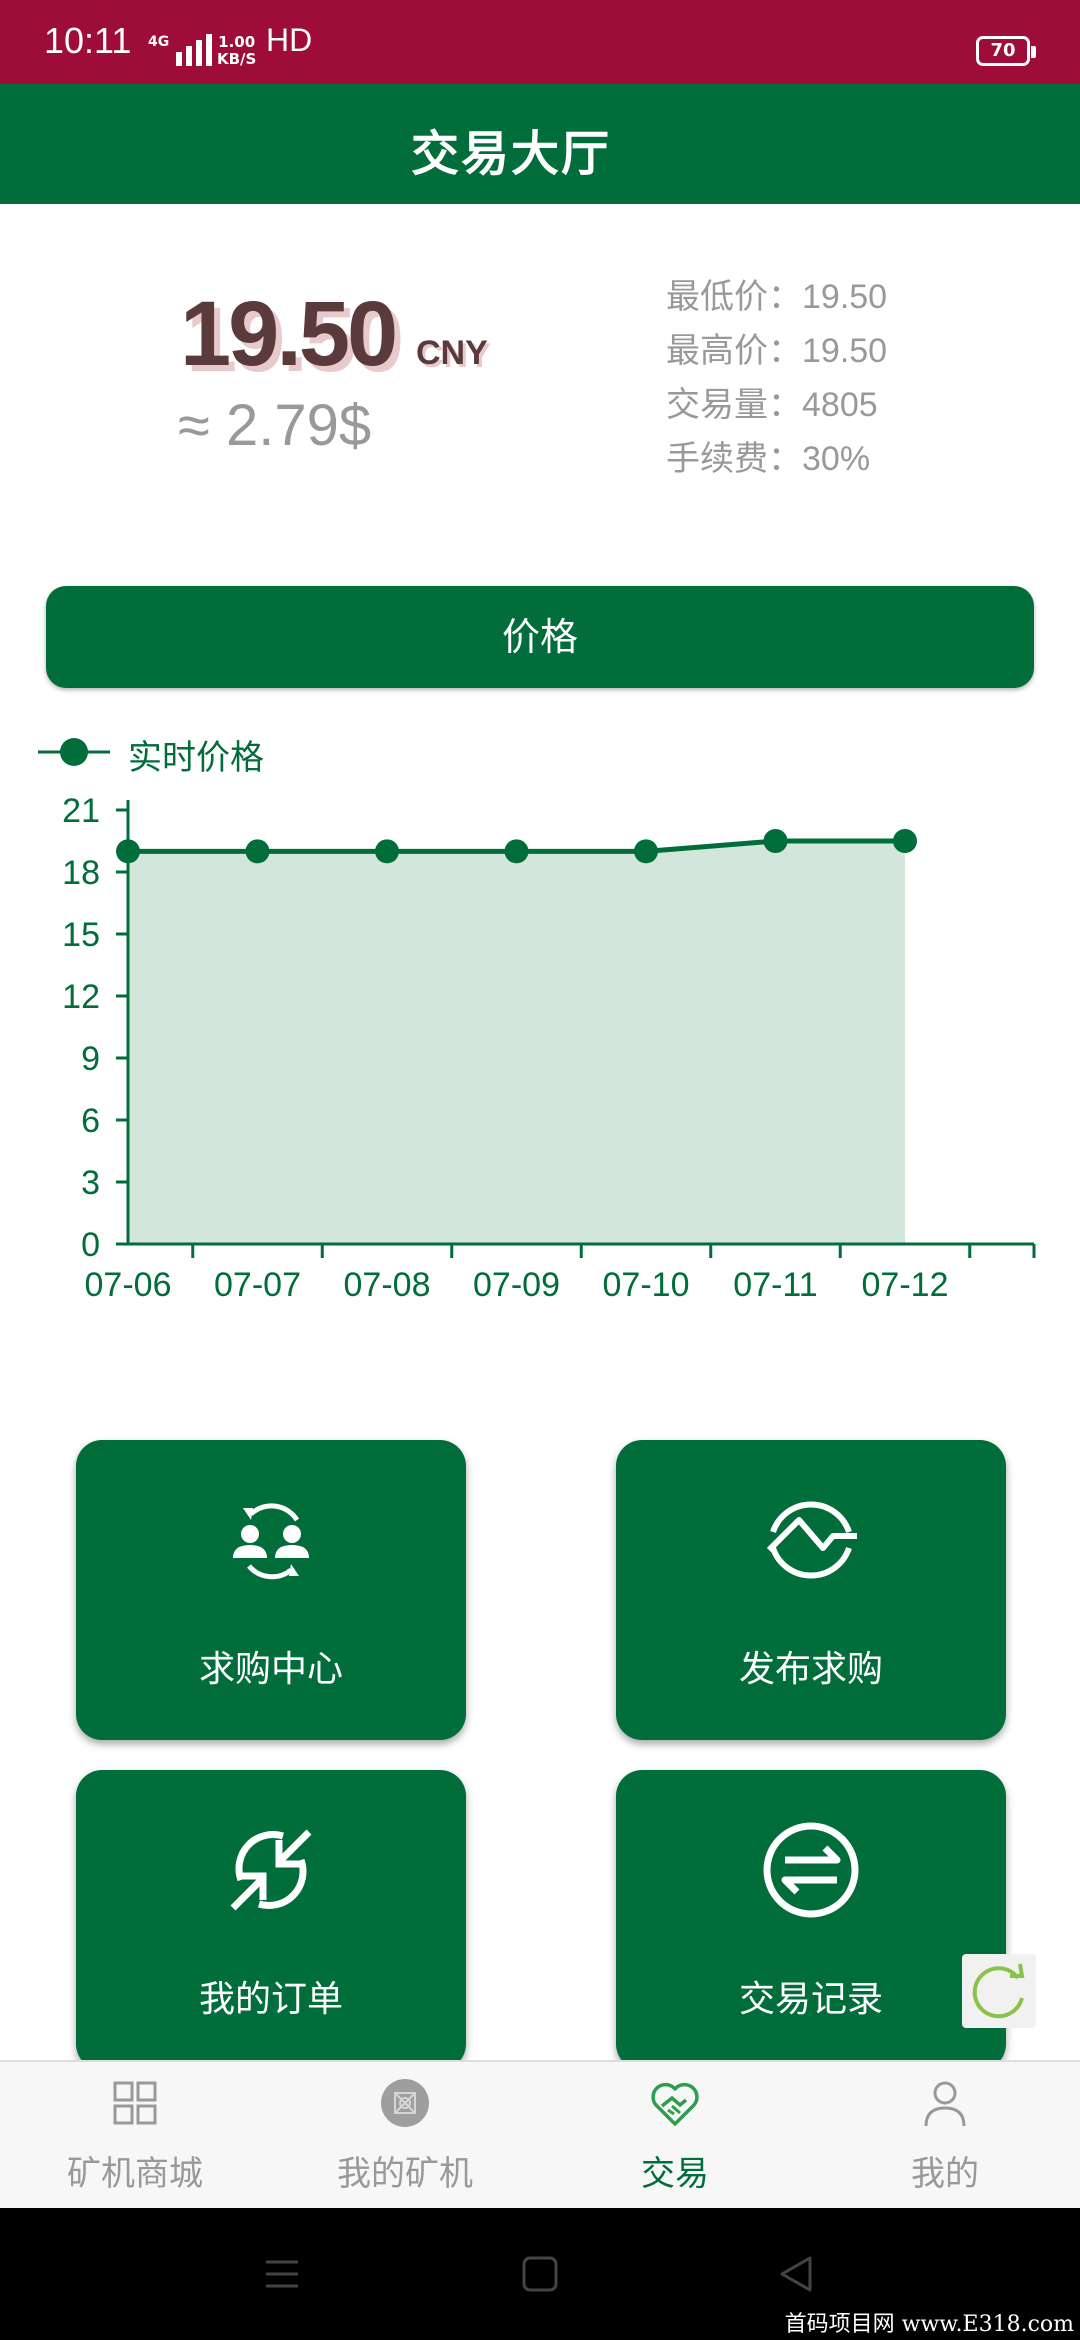 The width and height of the screenshot is (1080, 2340). What do you see at coordinates (516, 1042) in the screenshot?
I see `series-area` at bounding box center [516, 1042].